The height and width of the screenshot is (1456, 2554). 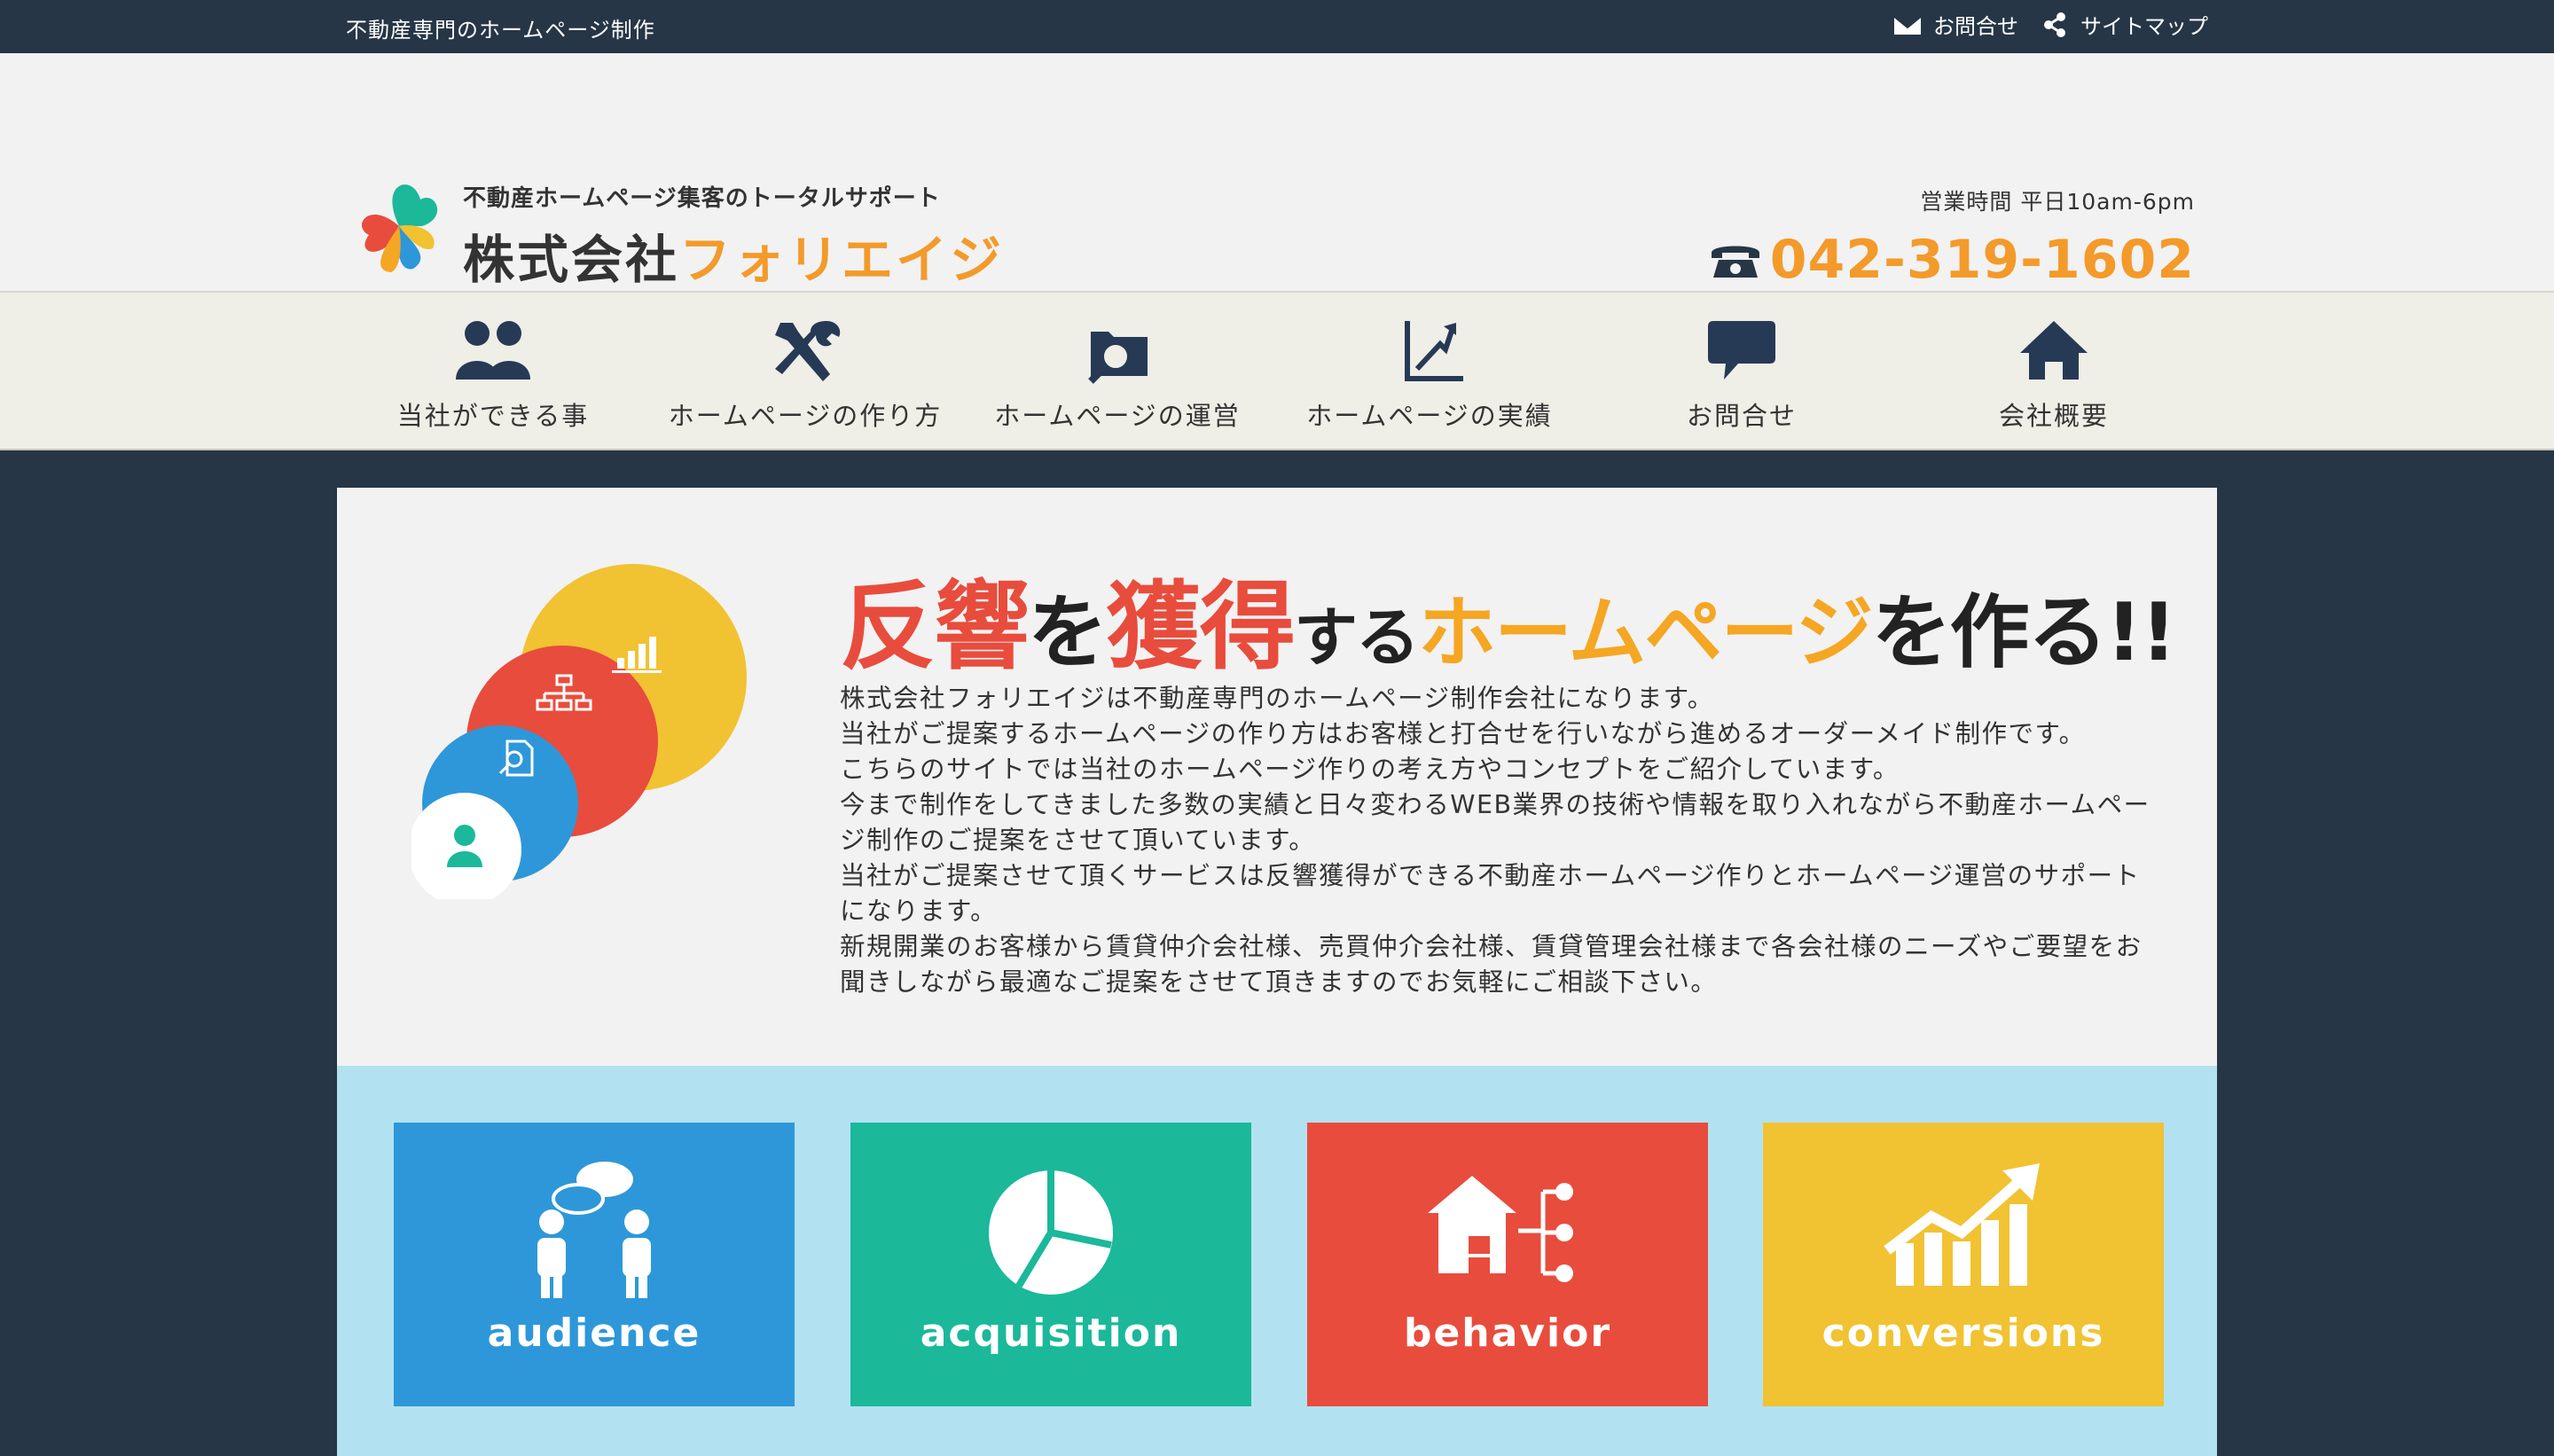 What do you see at coordinates (1068, 632) in the screenshot?
I see `headline-part: を` at bounding box center [1068, 632].